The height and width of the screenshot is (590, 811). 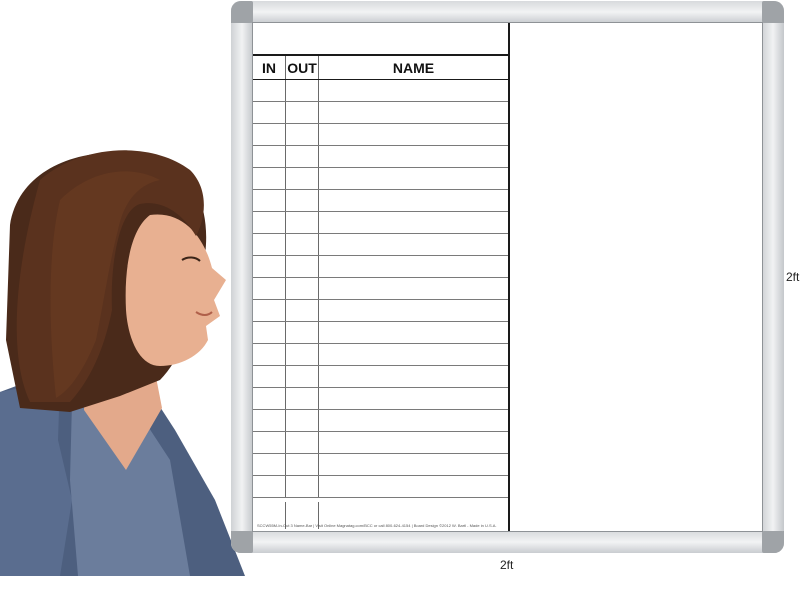 What do you see at coordinates (269, 67) in the screenshot?
I see `header-in: IN` at bounding box center [269, 67].